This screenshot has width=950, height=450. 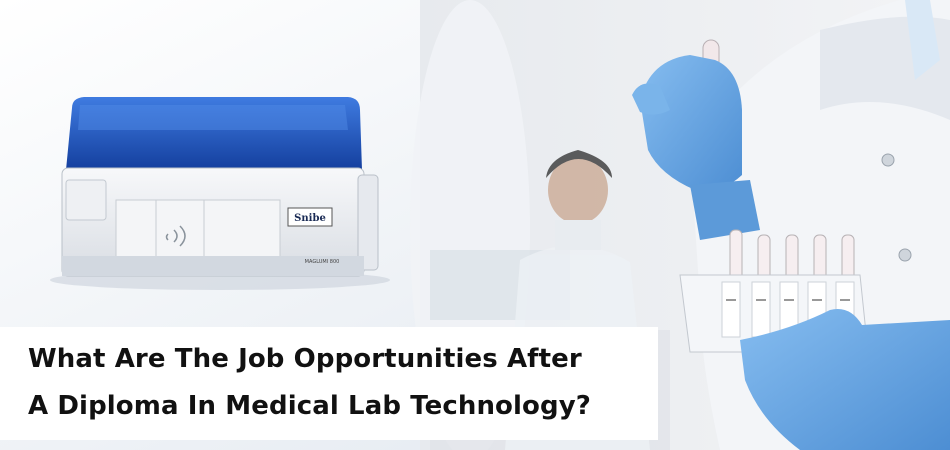 I want to click on device-model-label: MAGLUMI 800, so click(x=322, y=262).